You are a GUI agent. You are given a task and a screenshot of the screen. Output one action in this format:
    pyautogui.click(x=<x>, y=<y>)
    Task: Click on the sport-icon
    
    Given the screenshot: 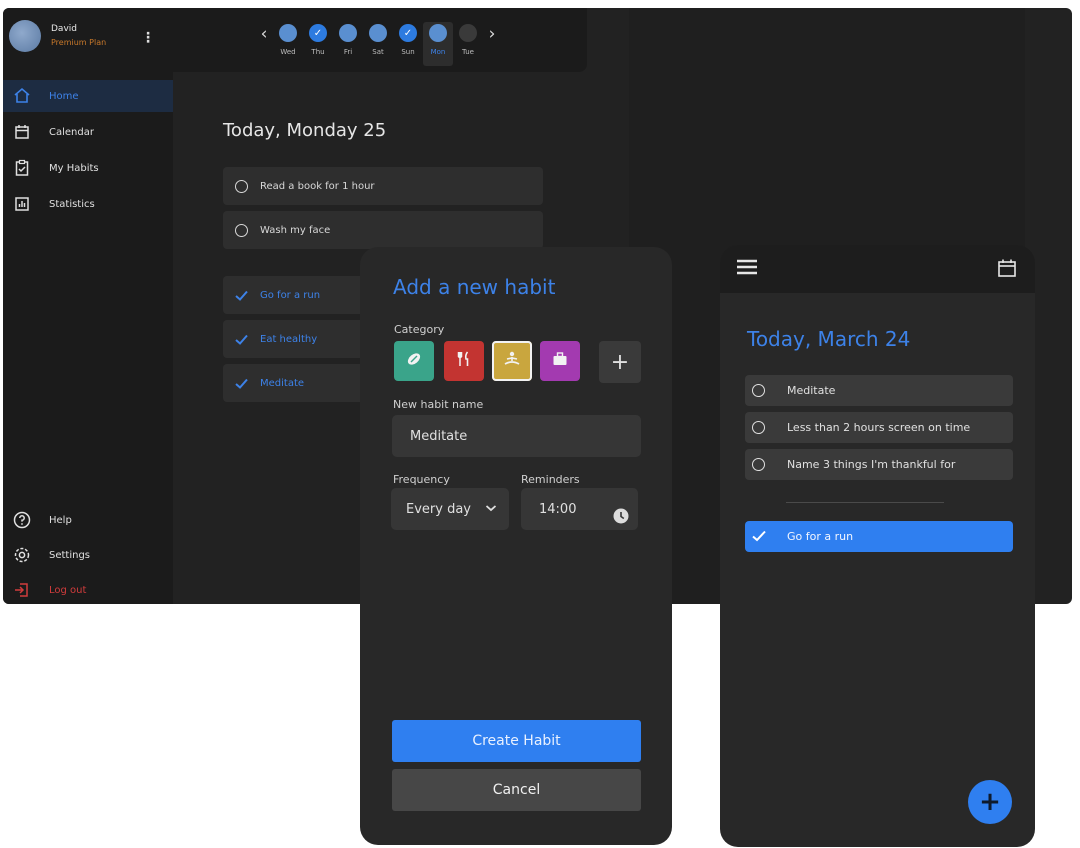 What is the action you would take?
    pyautogui.click(x=414, y=361)
    